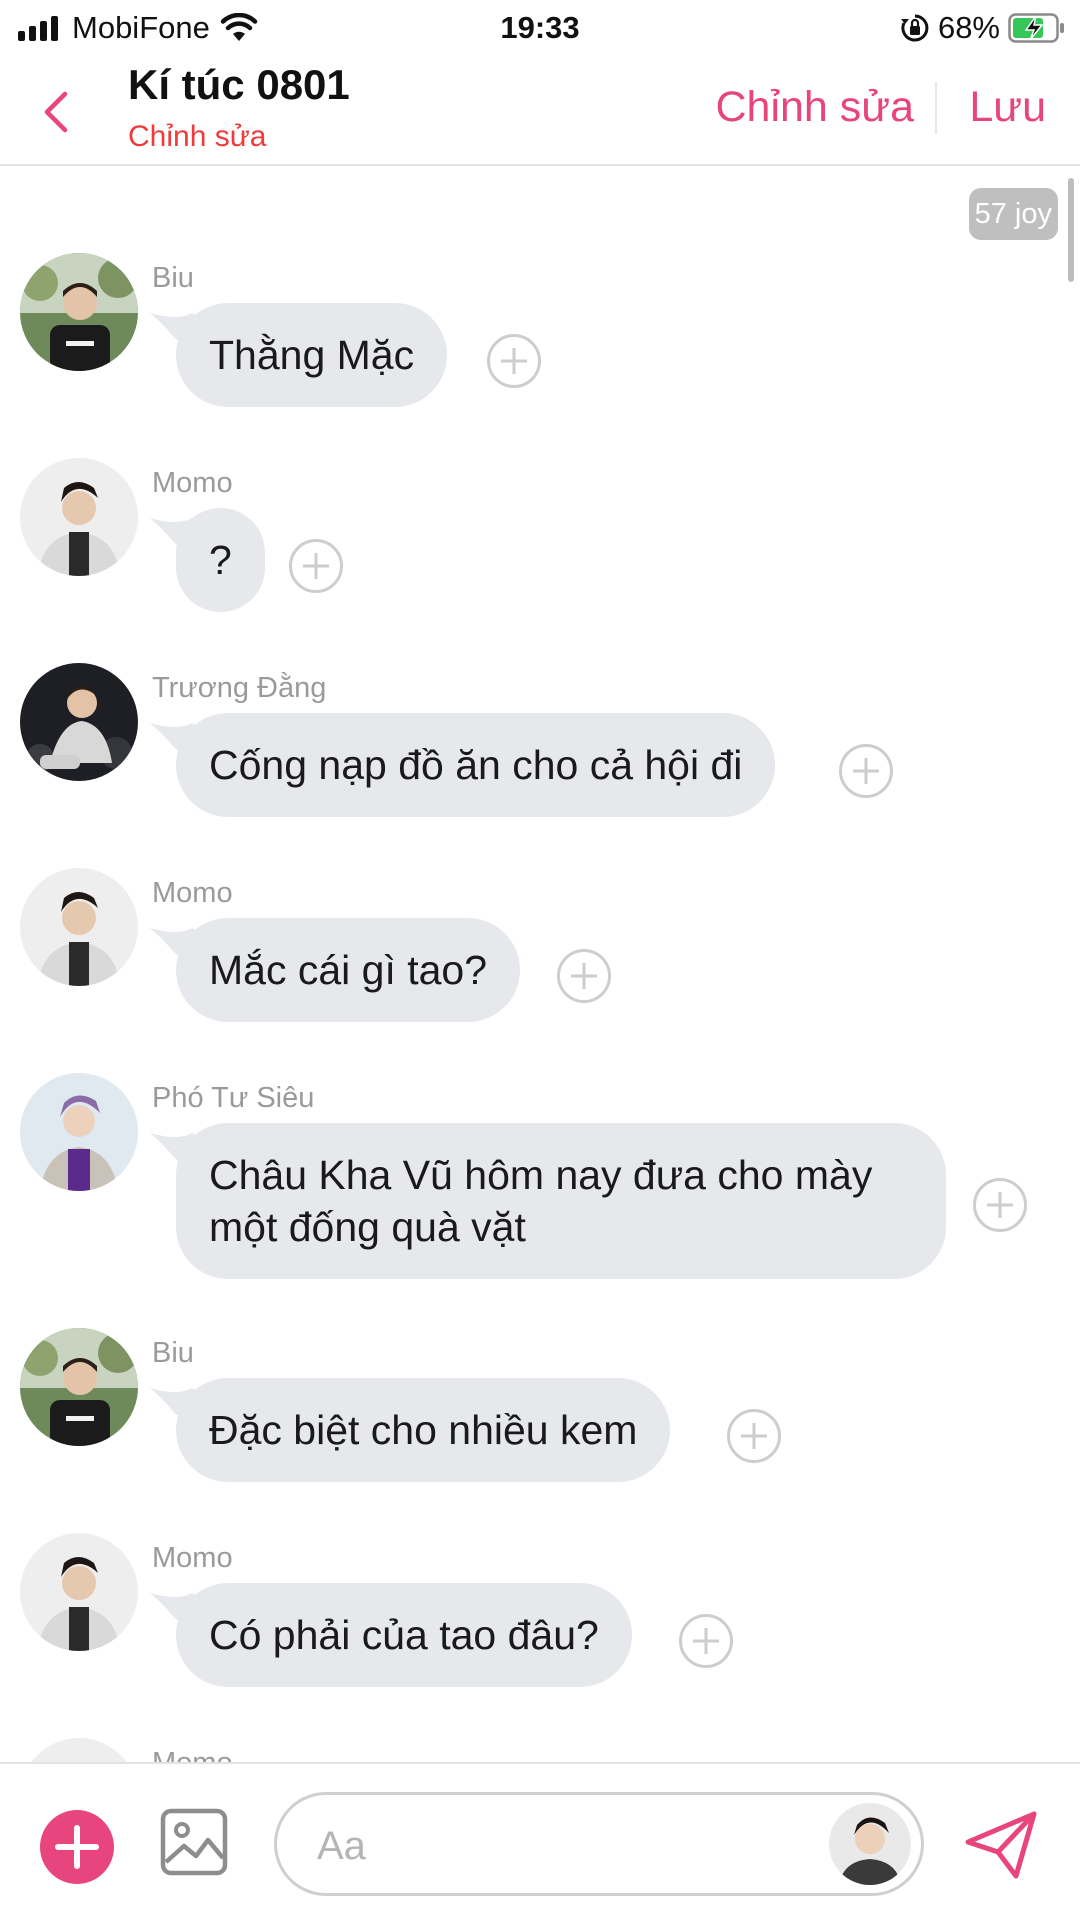 This screenshot has width=1080, height=1920. Describe the element at coordinates (423, 1430) in the screenshot. I see `message-bubble: Đặc biệt cho nhiều kem` at that location.